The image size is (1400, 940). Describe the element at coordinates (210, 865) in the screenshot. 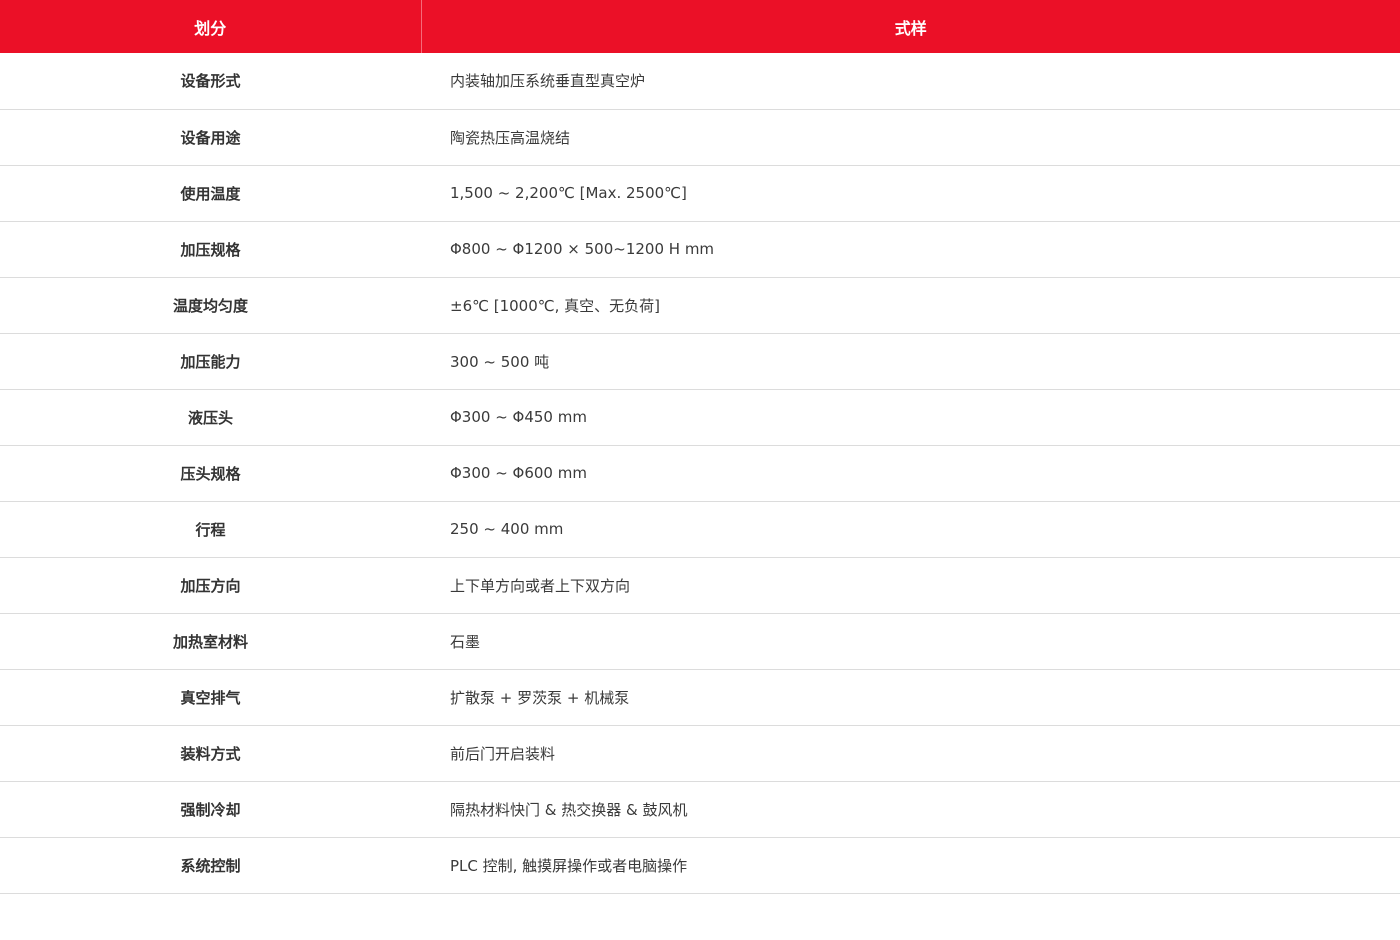

I see `row-label: 系统控制` at that location.